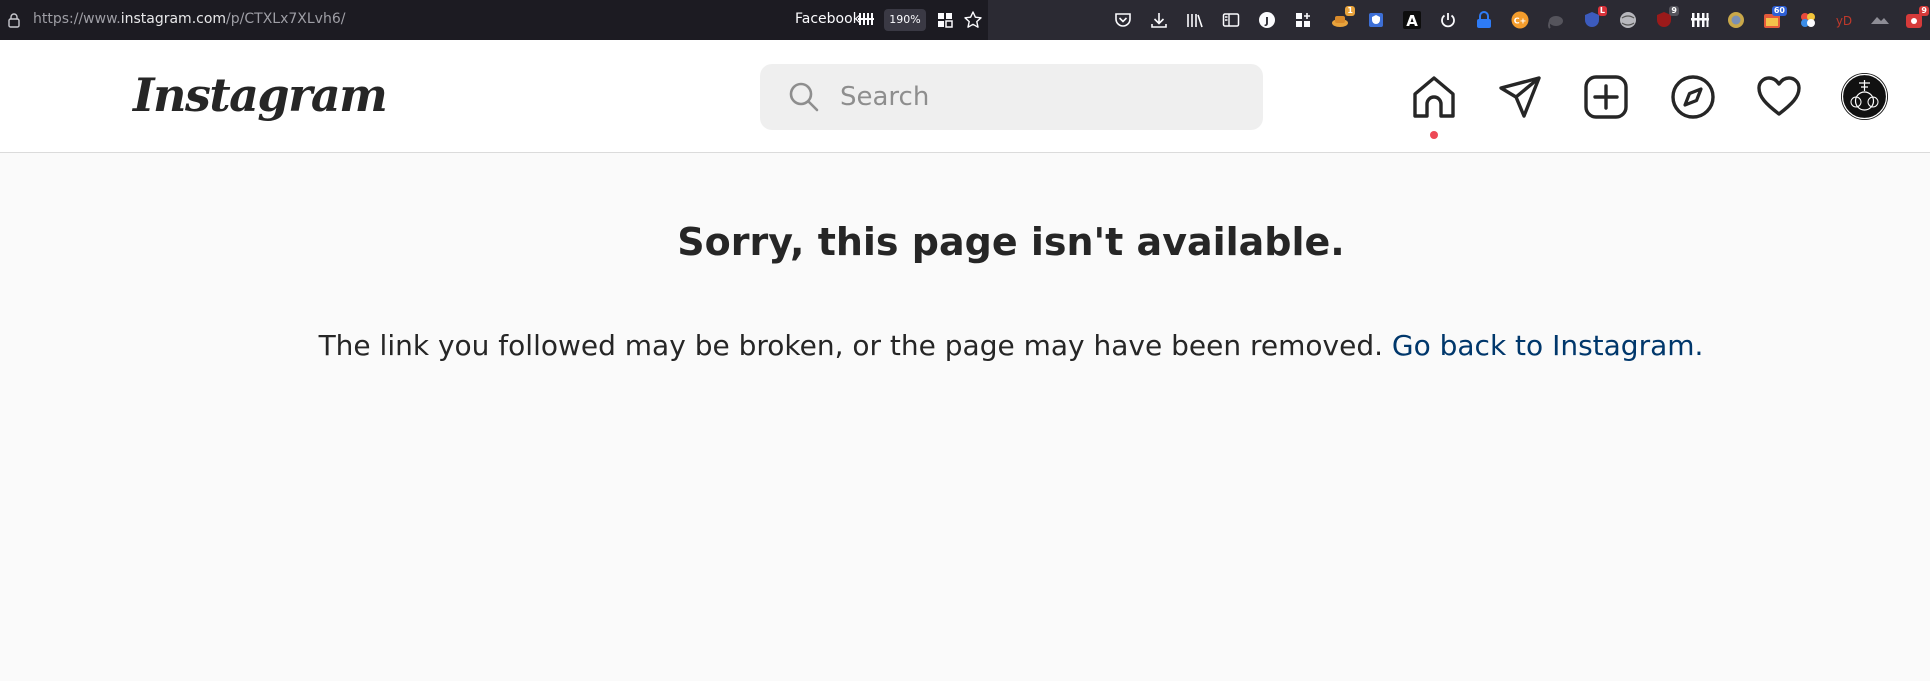  I want to click on extension-a-icon: A, so click(1412, 20).